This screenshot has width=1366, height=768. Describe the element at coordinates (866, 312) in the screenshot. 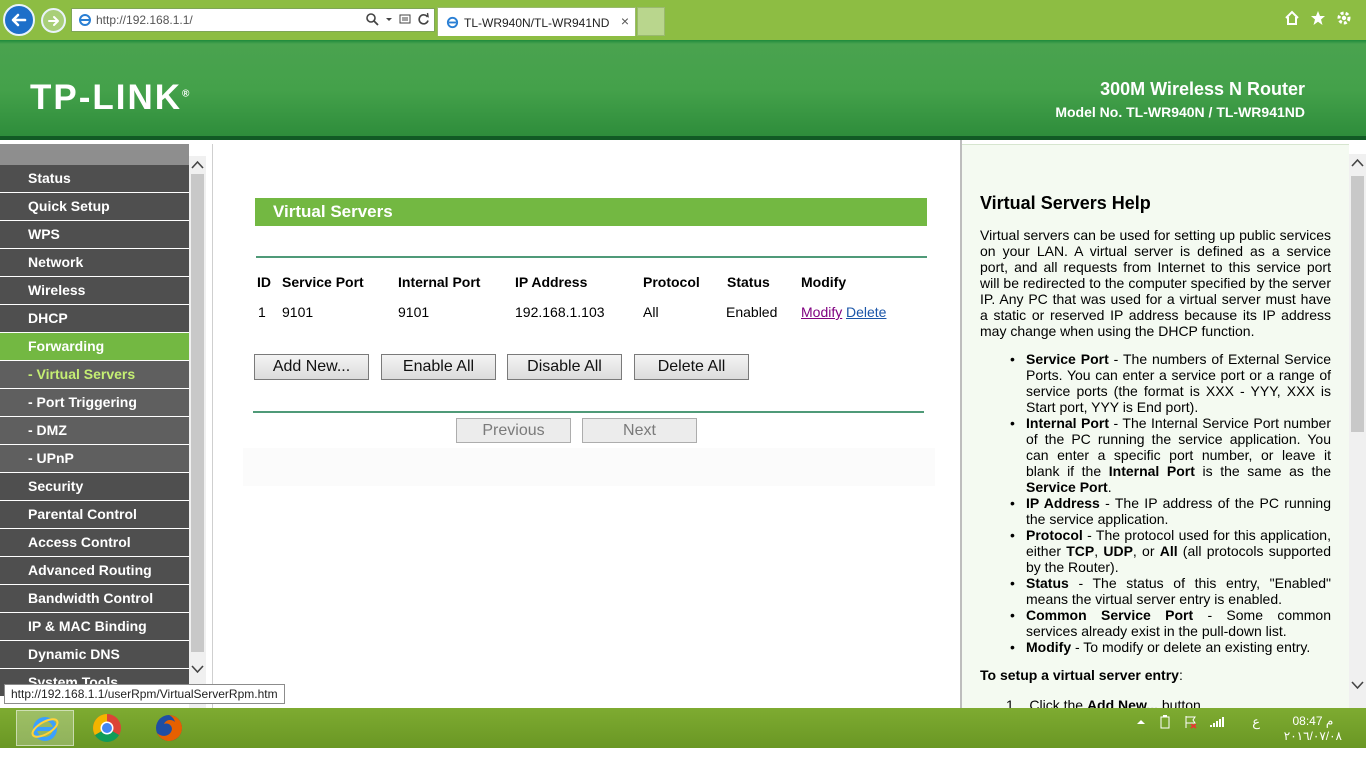

I see `delete-link: Delete` at that location.